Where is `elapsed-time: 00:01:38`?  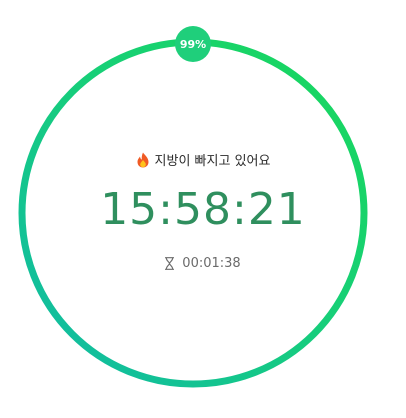 elapsed-time: 00:01:38 is located at coordinates (203, 263).